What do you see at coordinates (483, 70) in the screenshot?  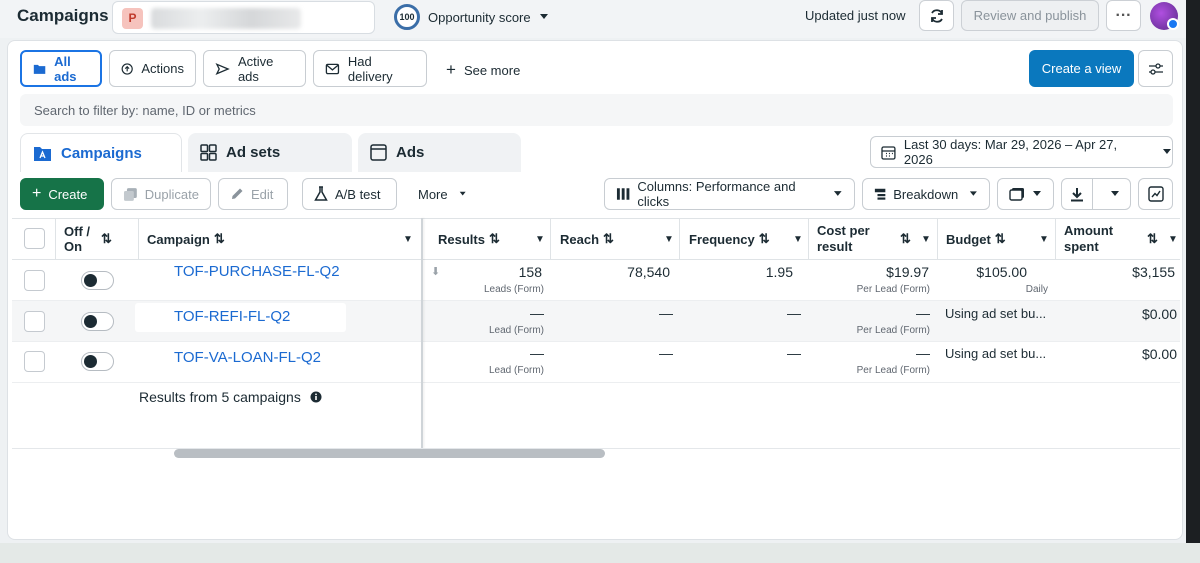 I see `see-more-filters: + See more` at bounding box center [483, 70].